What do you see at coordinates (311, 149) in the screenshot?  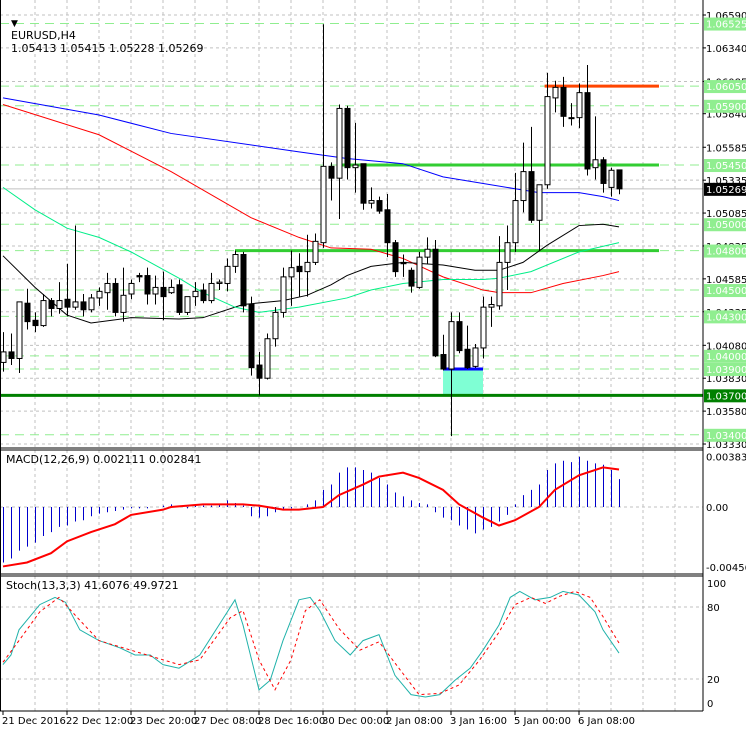 I see `ma-blue-line` at bounding box center [311, 149].